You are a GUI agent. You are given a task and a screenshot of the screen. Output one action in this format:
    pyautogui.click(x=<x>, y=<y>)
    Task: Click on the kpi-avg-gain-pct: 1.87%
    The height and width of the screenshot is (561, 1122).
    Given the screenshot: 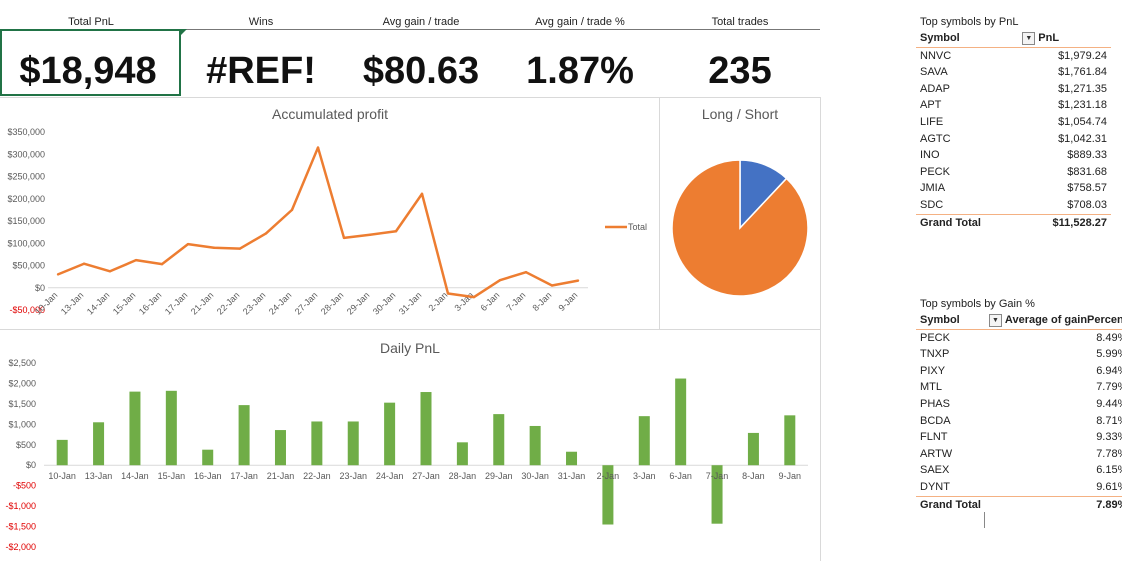 What is the action you would take?
    pyautogui.click(x=580, y=71)
    